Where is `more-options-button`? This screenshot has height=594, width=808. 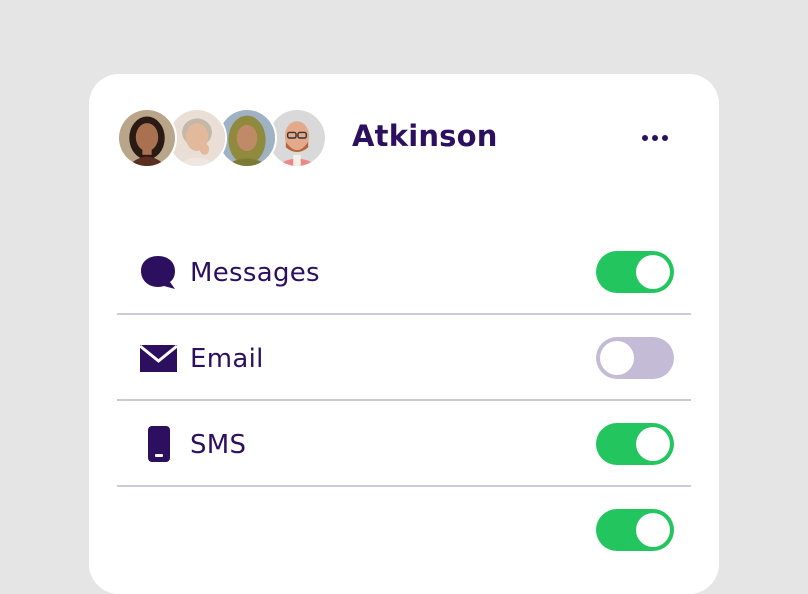
more-options-button is located at coordinates (655, 138).